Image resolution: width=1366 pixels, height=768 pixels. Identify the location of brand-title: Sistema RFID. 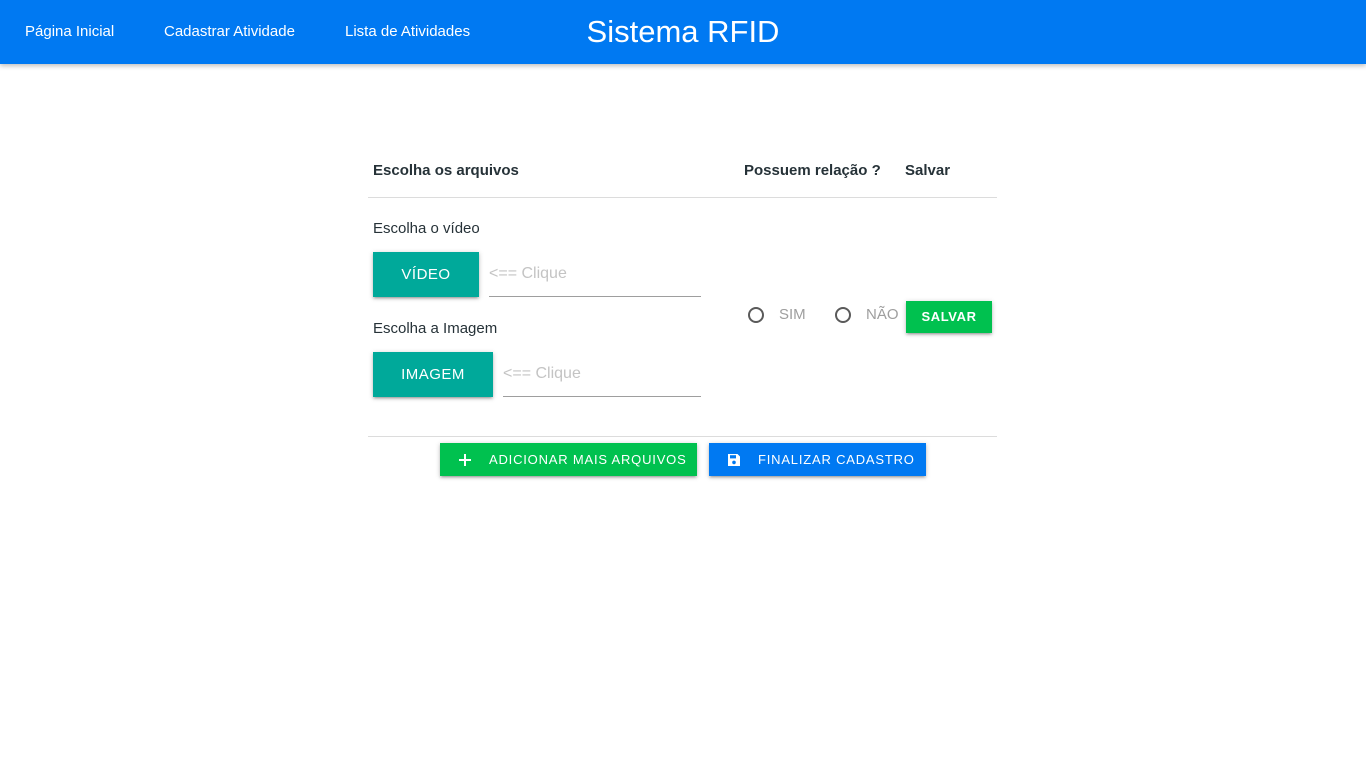
(683, 31).